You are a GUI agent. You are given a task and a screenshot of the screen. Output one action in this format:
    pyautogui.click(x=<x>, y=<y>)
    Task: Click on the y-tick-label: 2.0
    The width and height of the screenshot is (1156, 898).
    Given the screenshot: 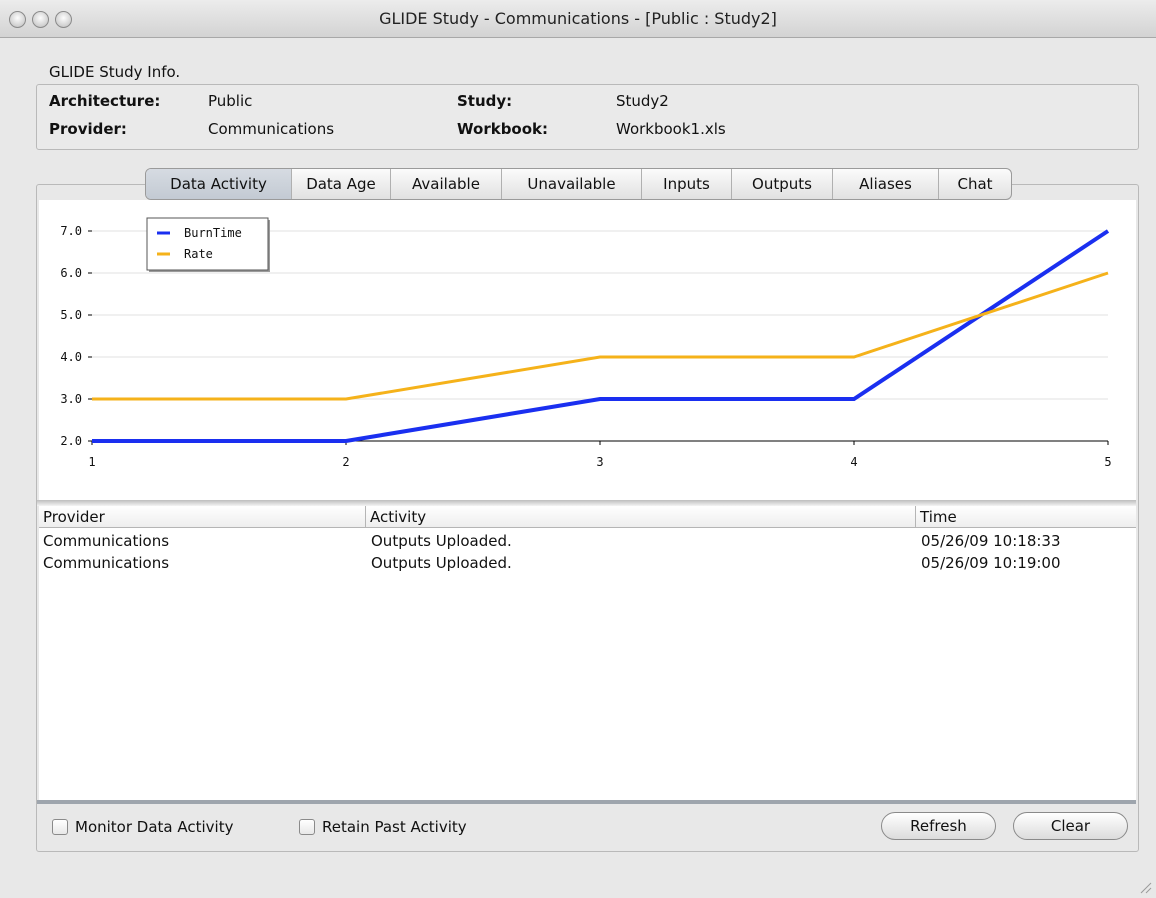 What is the action you would take?
    pyautogui.click(x=71, y=441)
    